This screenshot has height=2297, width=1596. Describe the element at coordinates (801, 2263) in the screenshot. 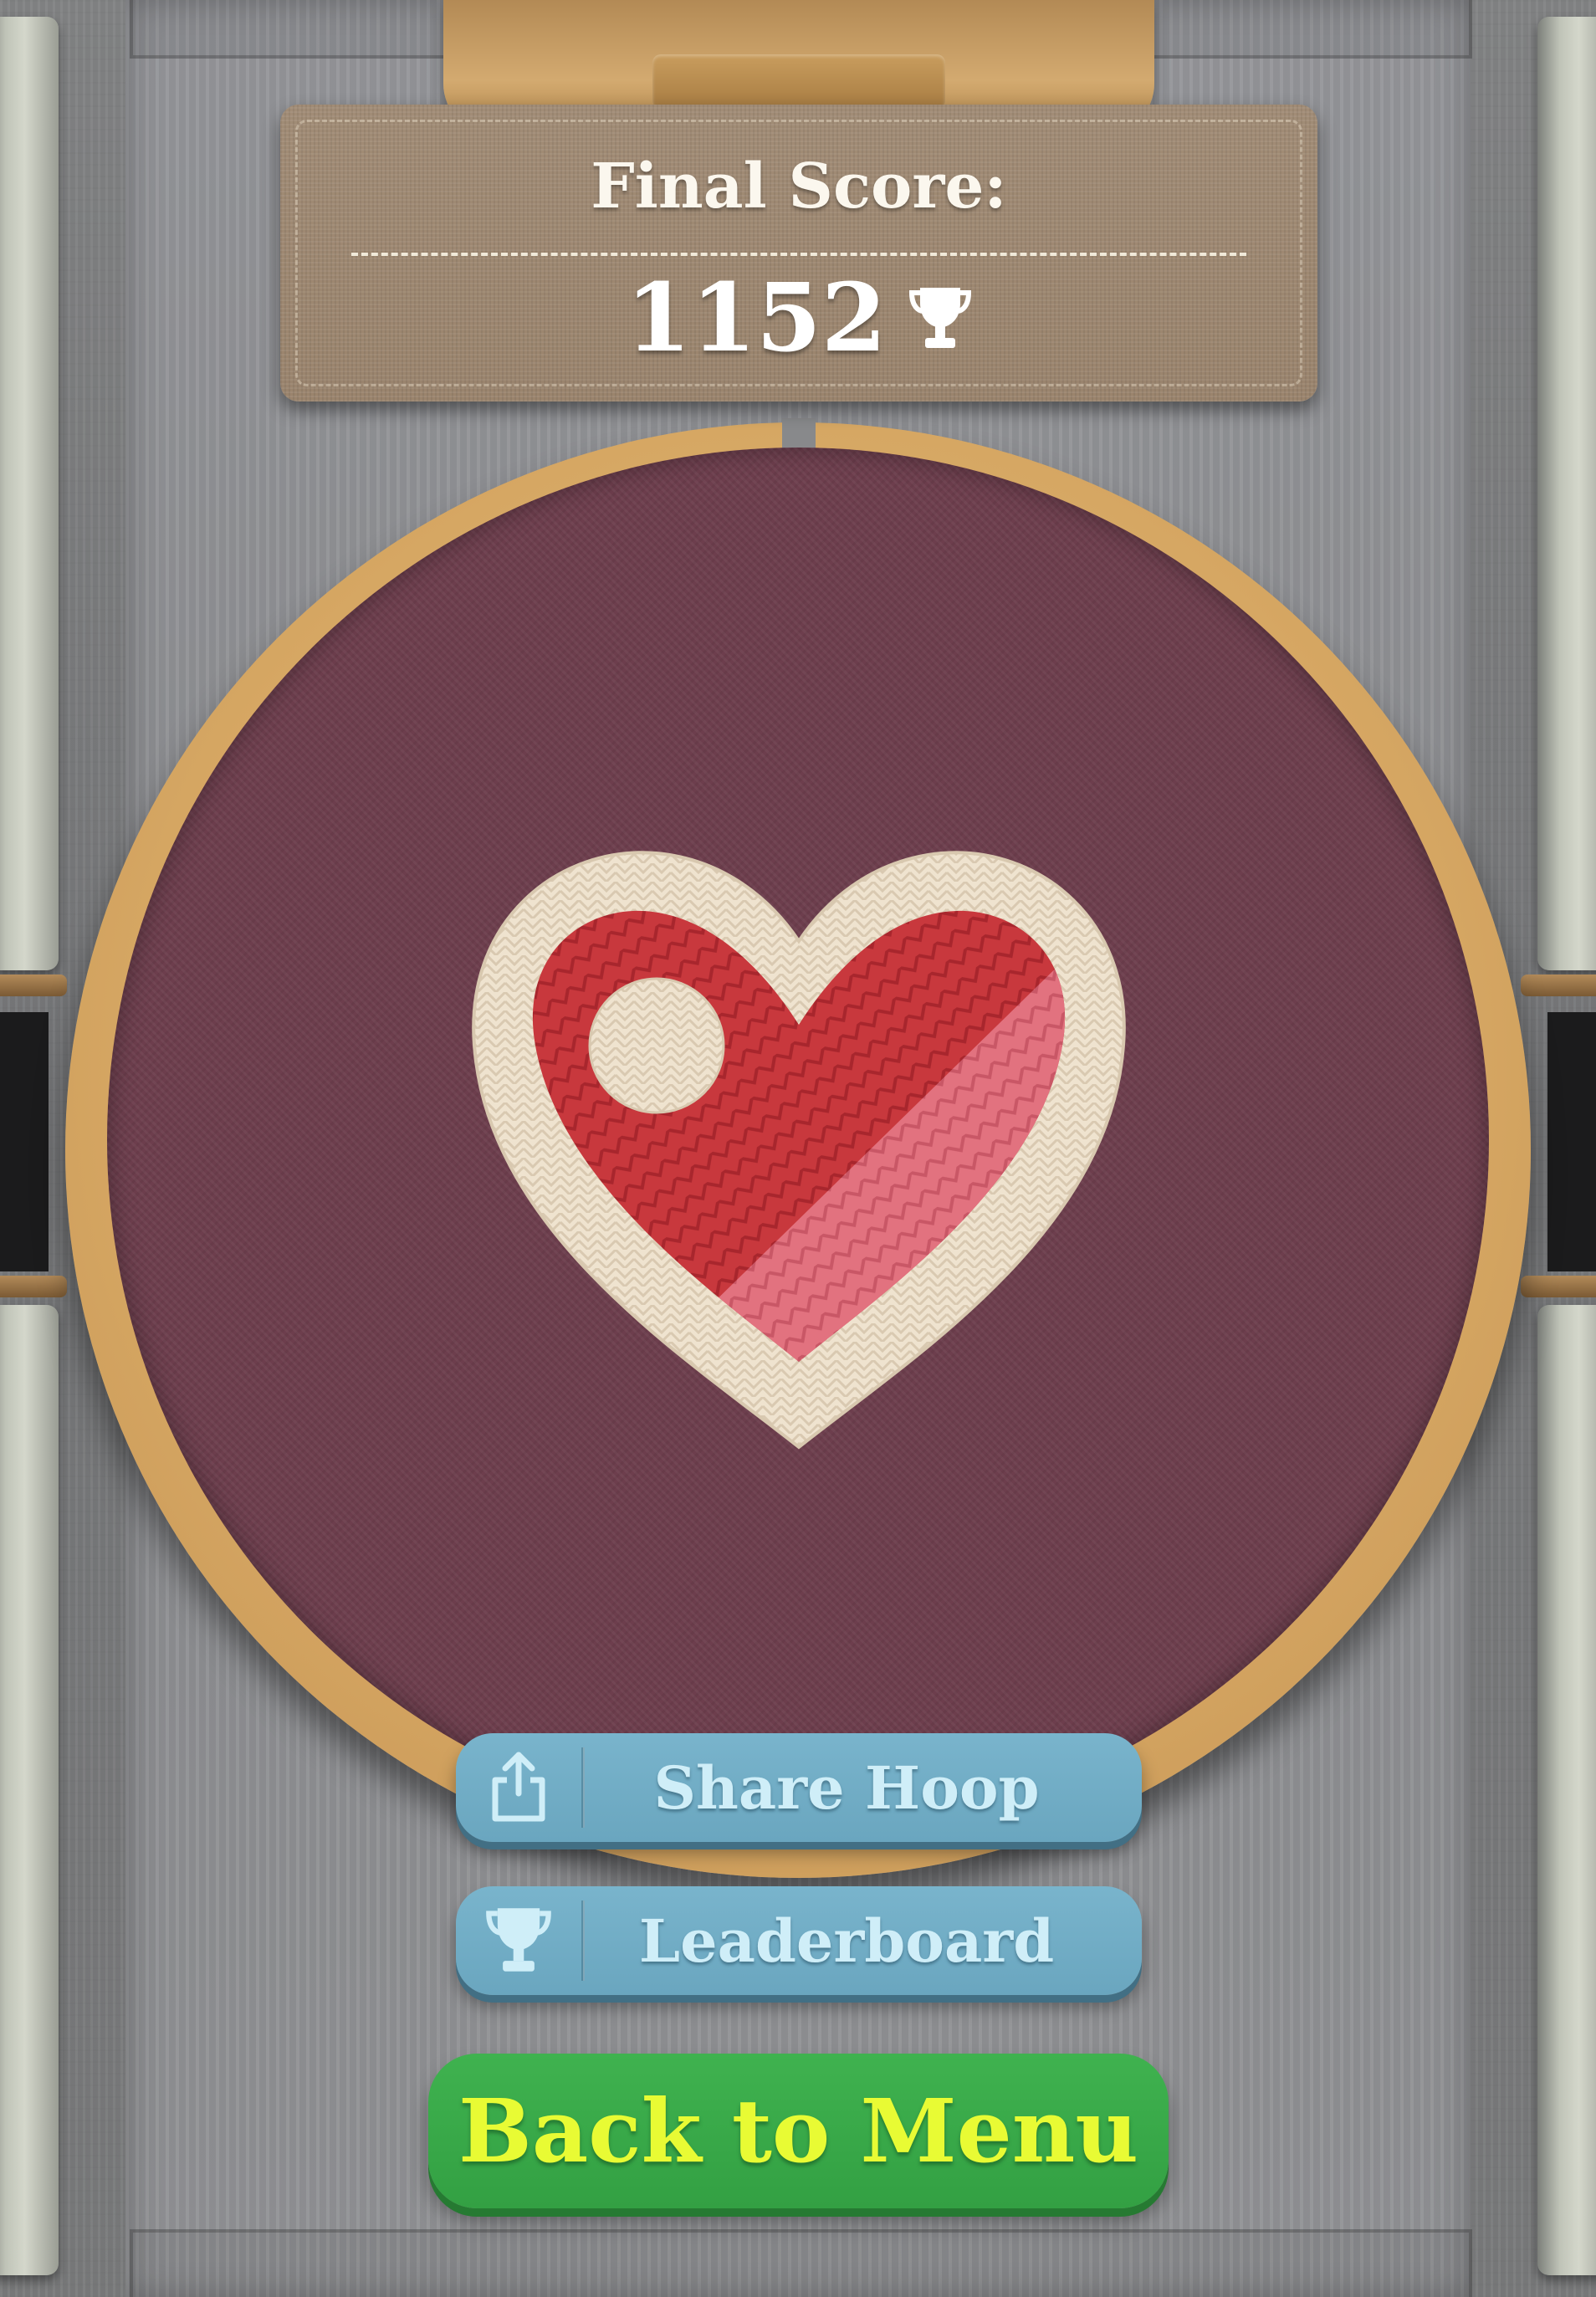

I see `board-bottom-rim` at that location.